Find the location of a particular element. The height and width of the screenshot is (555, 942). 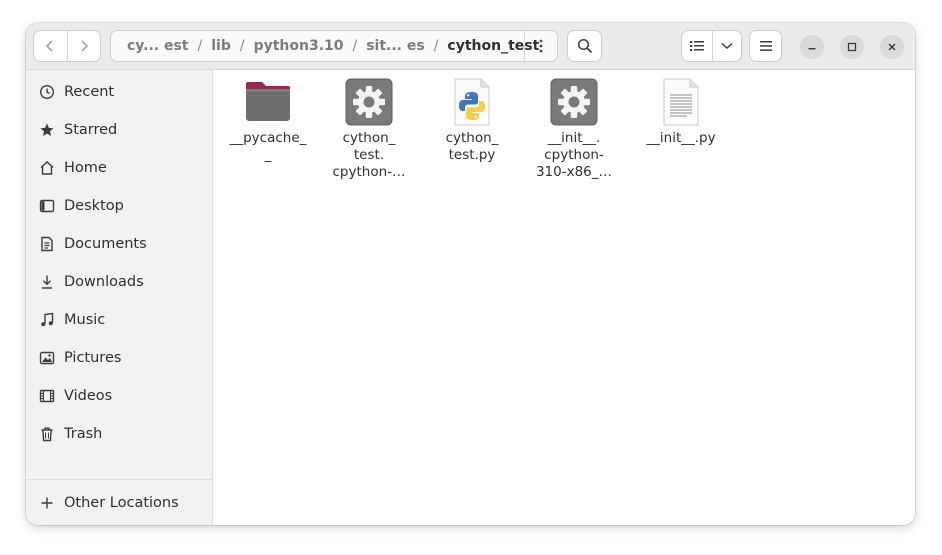

hamburger-menu-icon is located at coordinates (765, 46).